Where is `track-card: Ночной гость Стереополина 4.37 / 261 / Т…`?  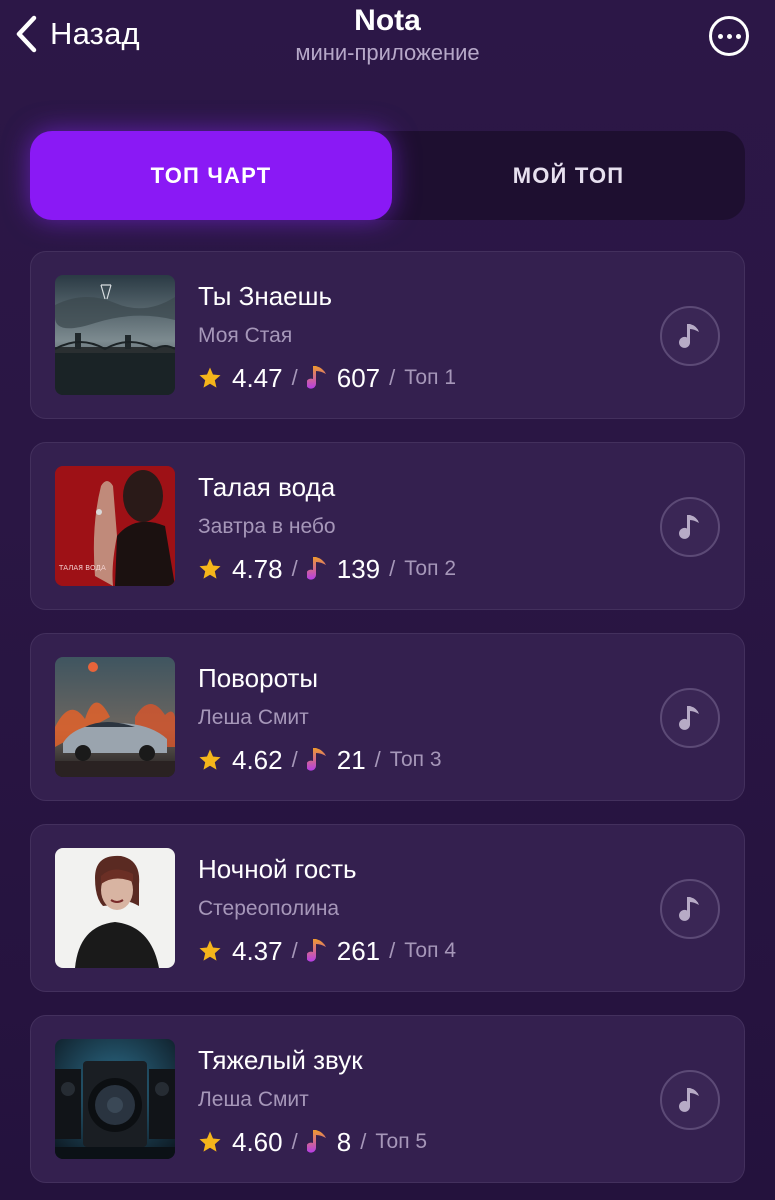
track-card: Ночной гость Стереополина 4.37 / 261 / Т… is located at coordinates (387, 908).